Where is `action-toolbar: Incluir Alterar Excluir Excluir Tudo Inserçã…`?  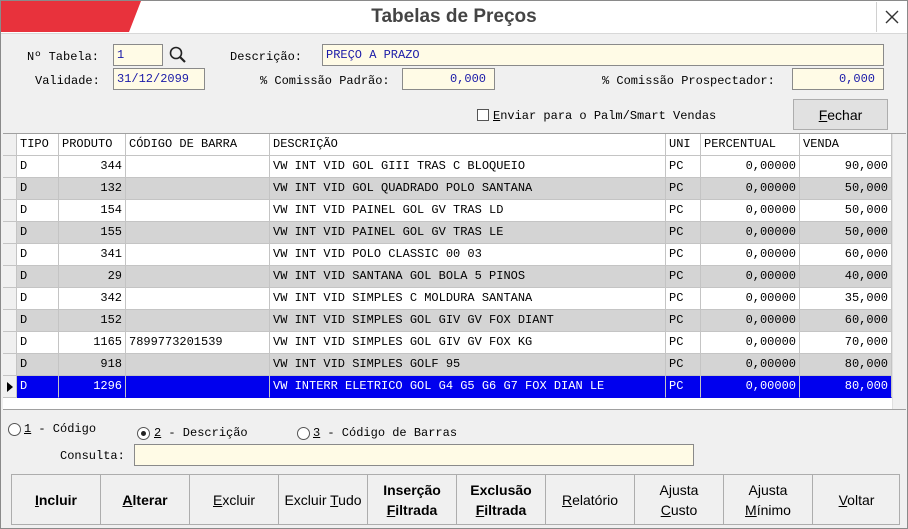
action-toolbar: Incluir Alterar Excluir Excluir Tudo Inserçã… is located at coordinates (455, 499).